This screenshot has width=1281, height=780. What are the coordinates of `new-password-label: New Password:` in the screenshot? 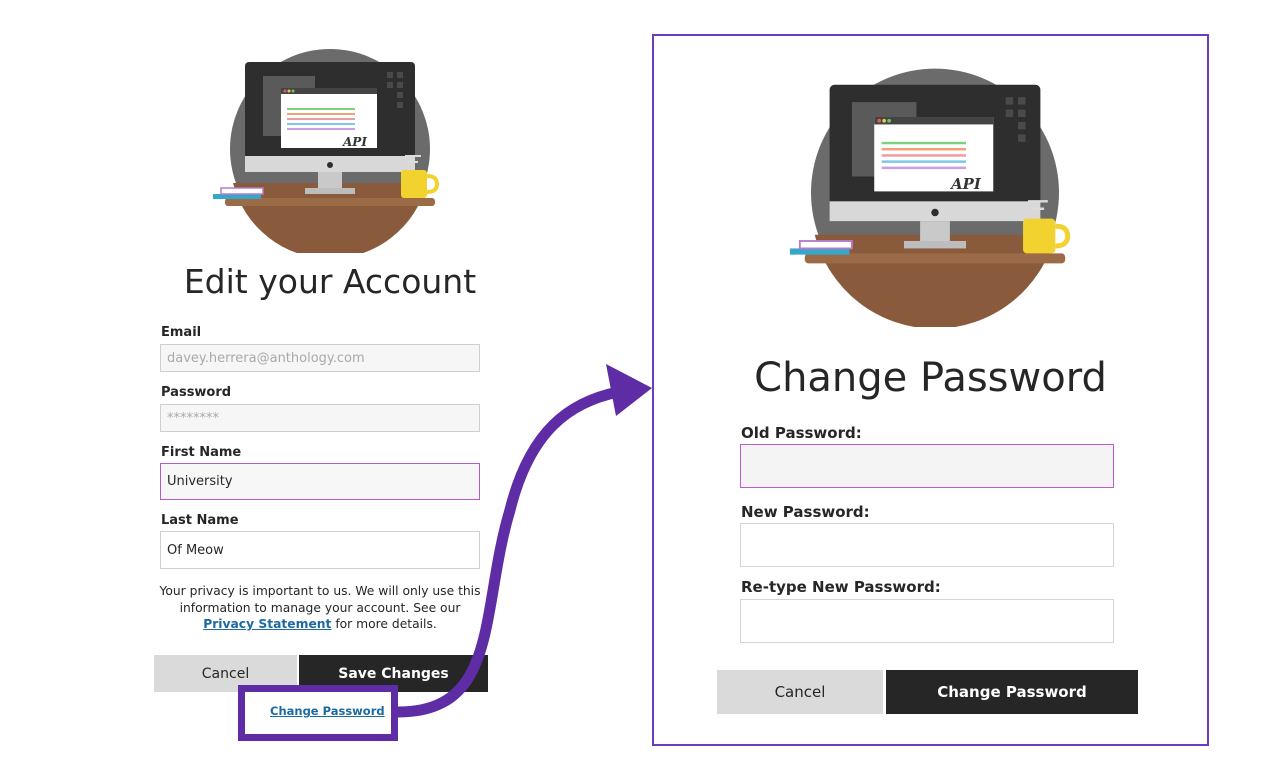 It's located at (805, 512).